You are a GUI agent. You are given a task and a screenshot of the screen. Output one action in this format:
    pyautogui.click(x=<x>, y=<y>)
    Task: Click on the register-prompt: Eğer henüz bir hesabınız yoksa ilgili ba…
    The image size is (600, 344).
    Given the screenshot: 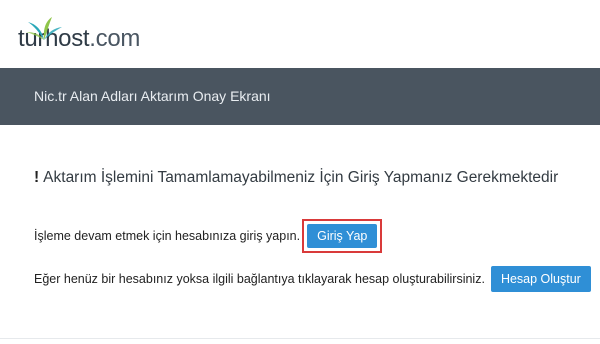 What is the action you would take?
    pyautogui.click(x=259, y=279)
    